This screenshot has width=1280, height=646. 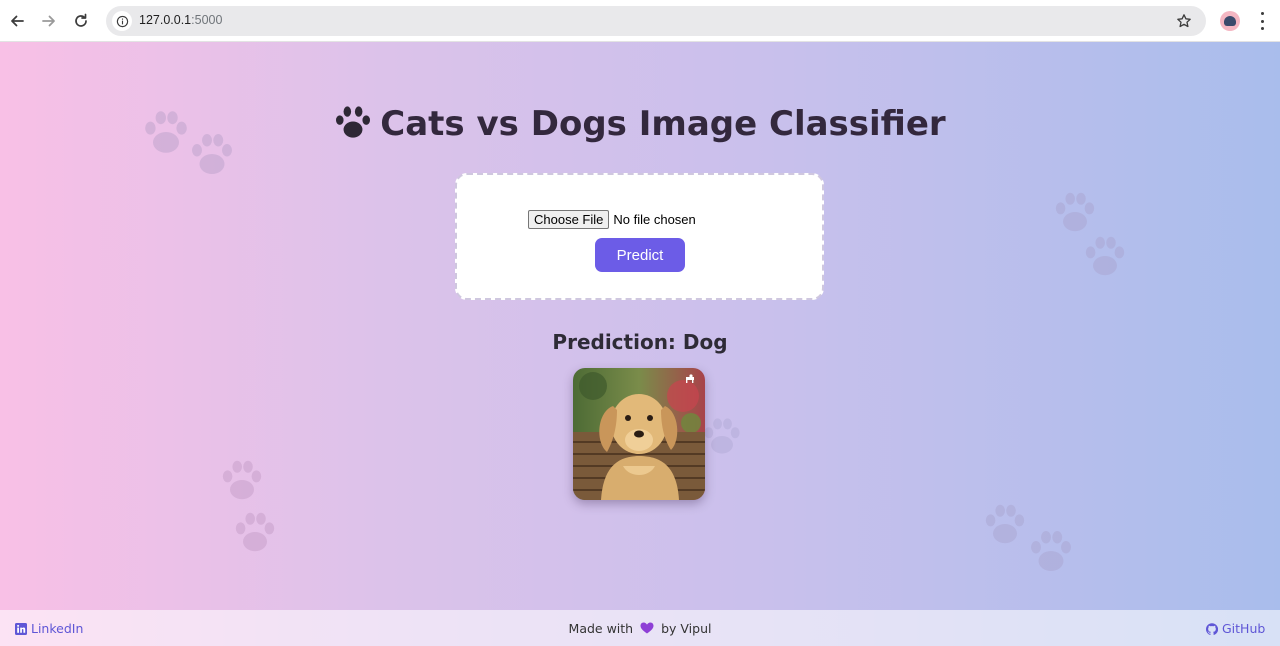 I want to click on back-icon, so click(x=17, y=21).